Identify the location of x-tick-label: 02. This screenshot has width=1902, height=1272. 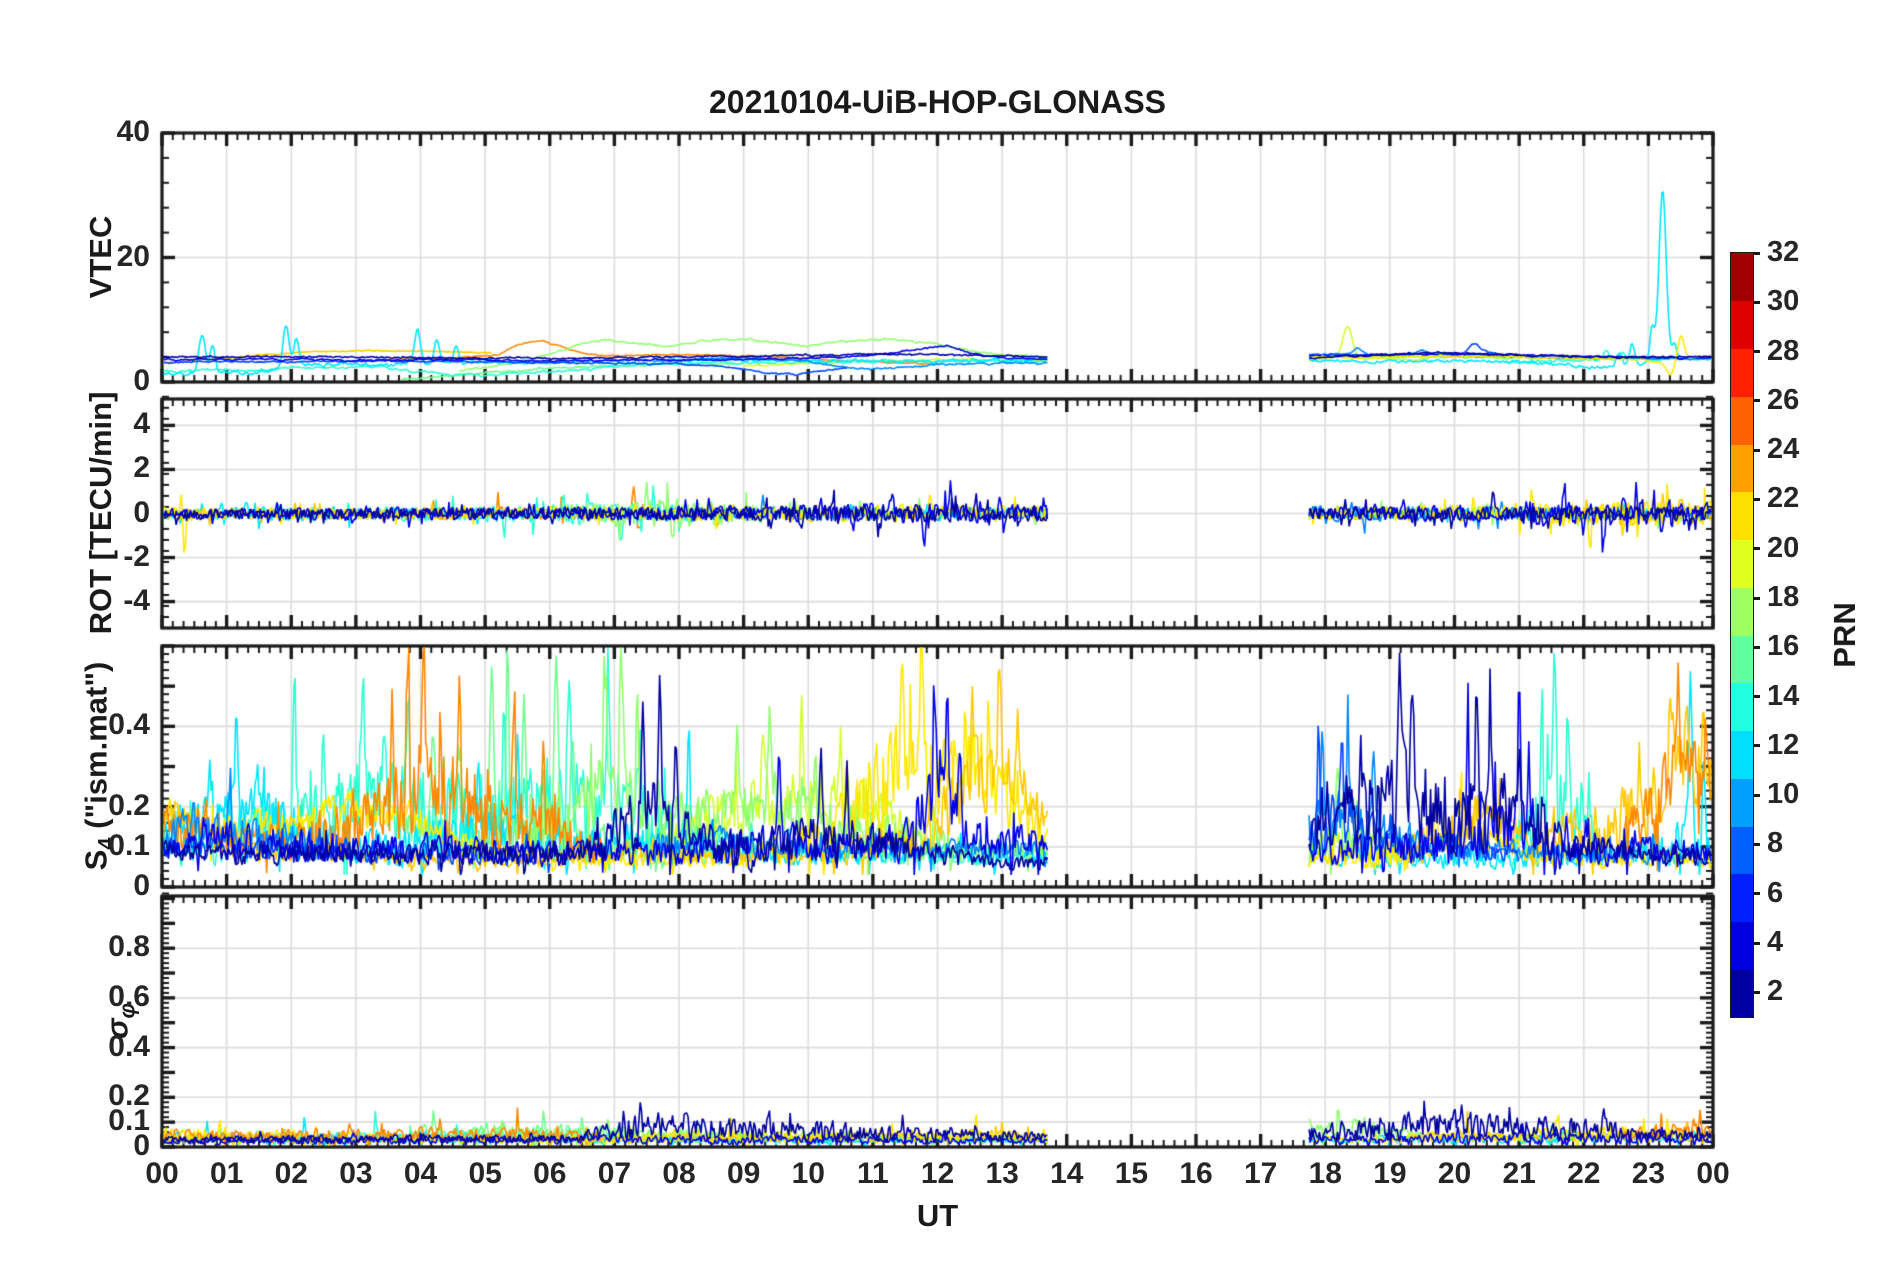
(291, 1173).